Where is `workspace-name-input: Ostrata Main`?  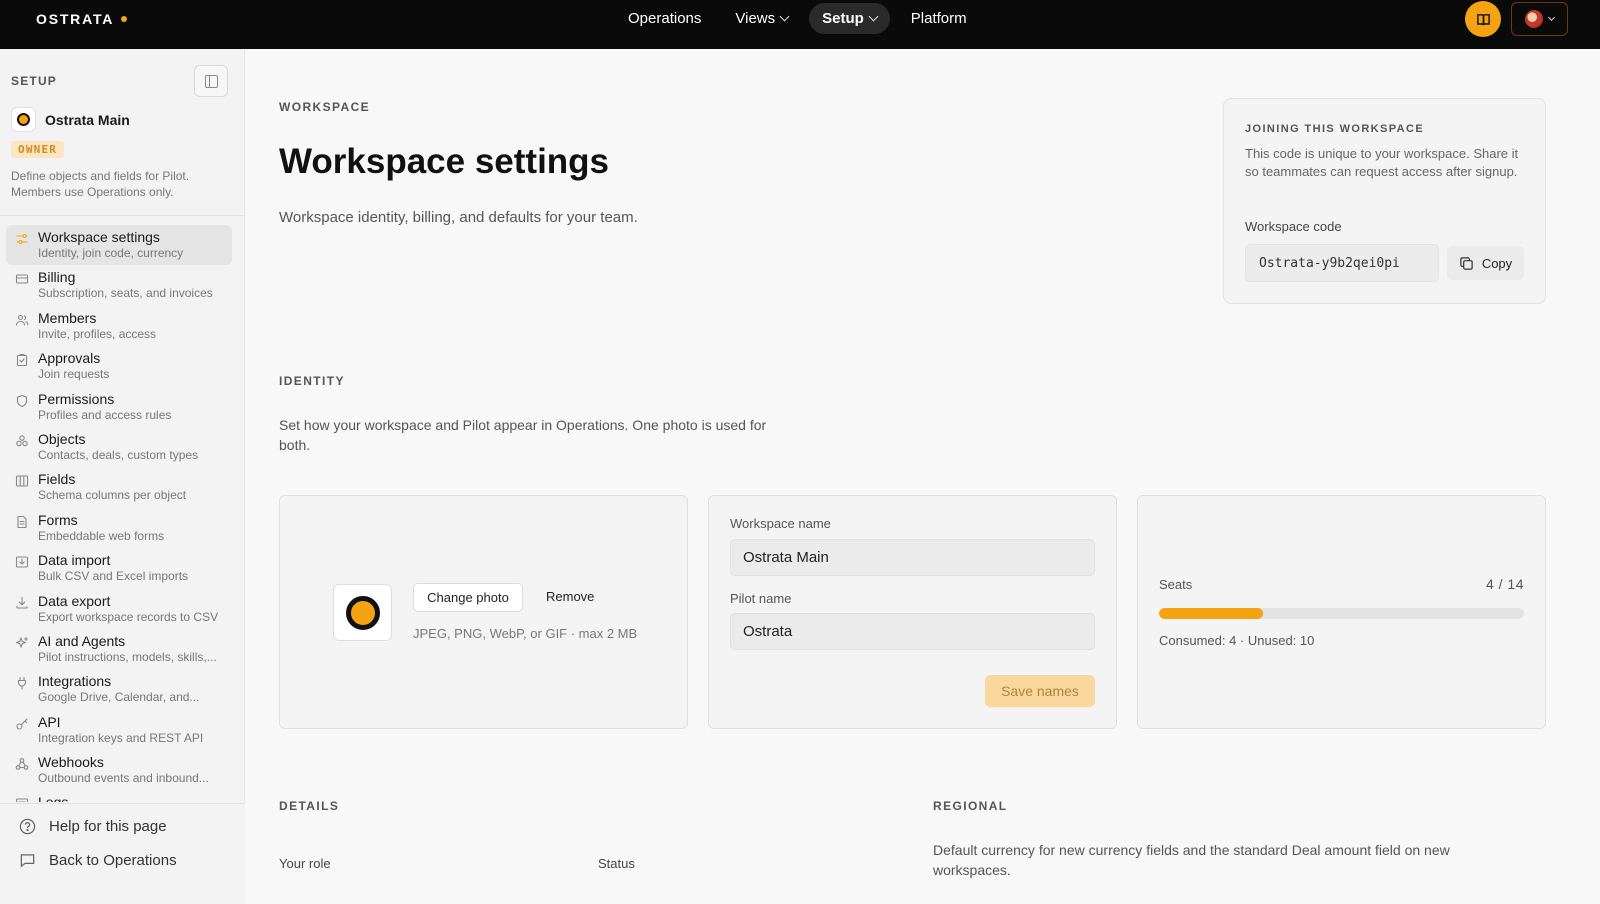
workspace-name-input: Ostrata Main is located at coordinates (912, 557).